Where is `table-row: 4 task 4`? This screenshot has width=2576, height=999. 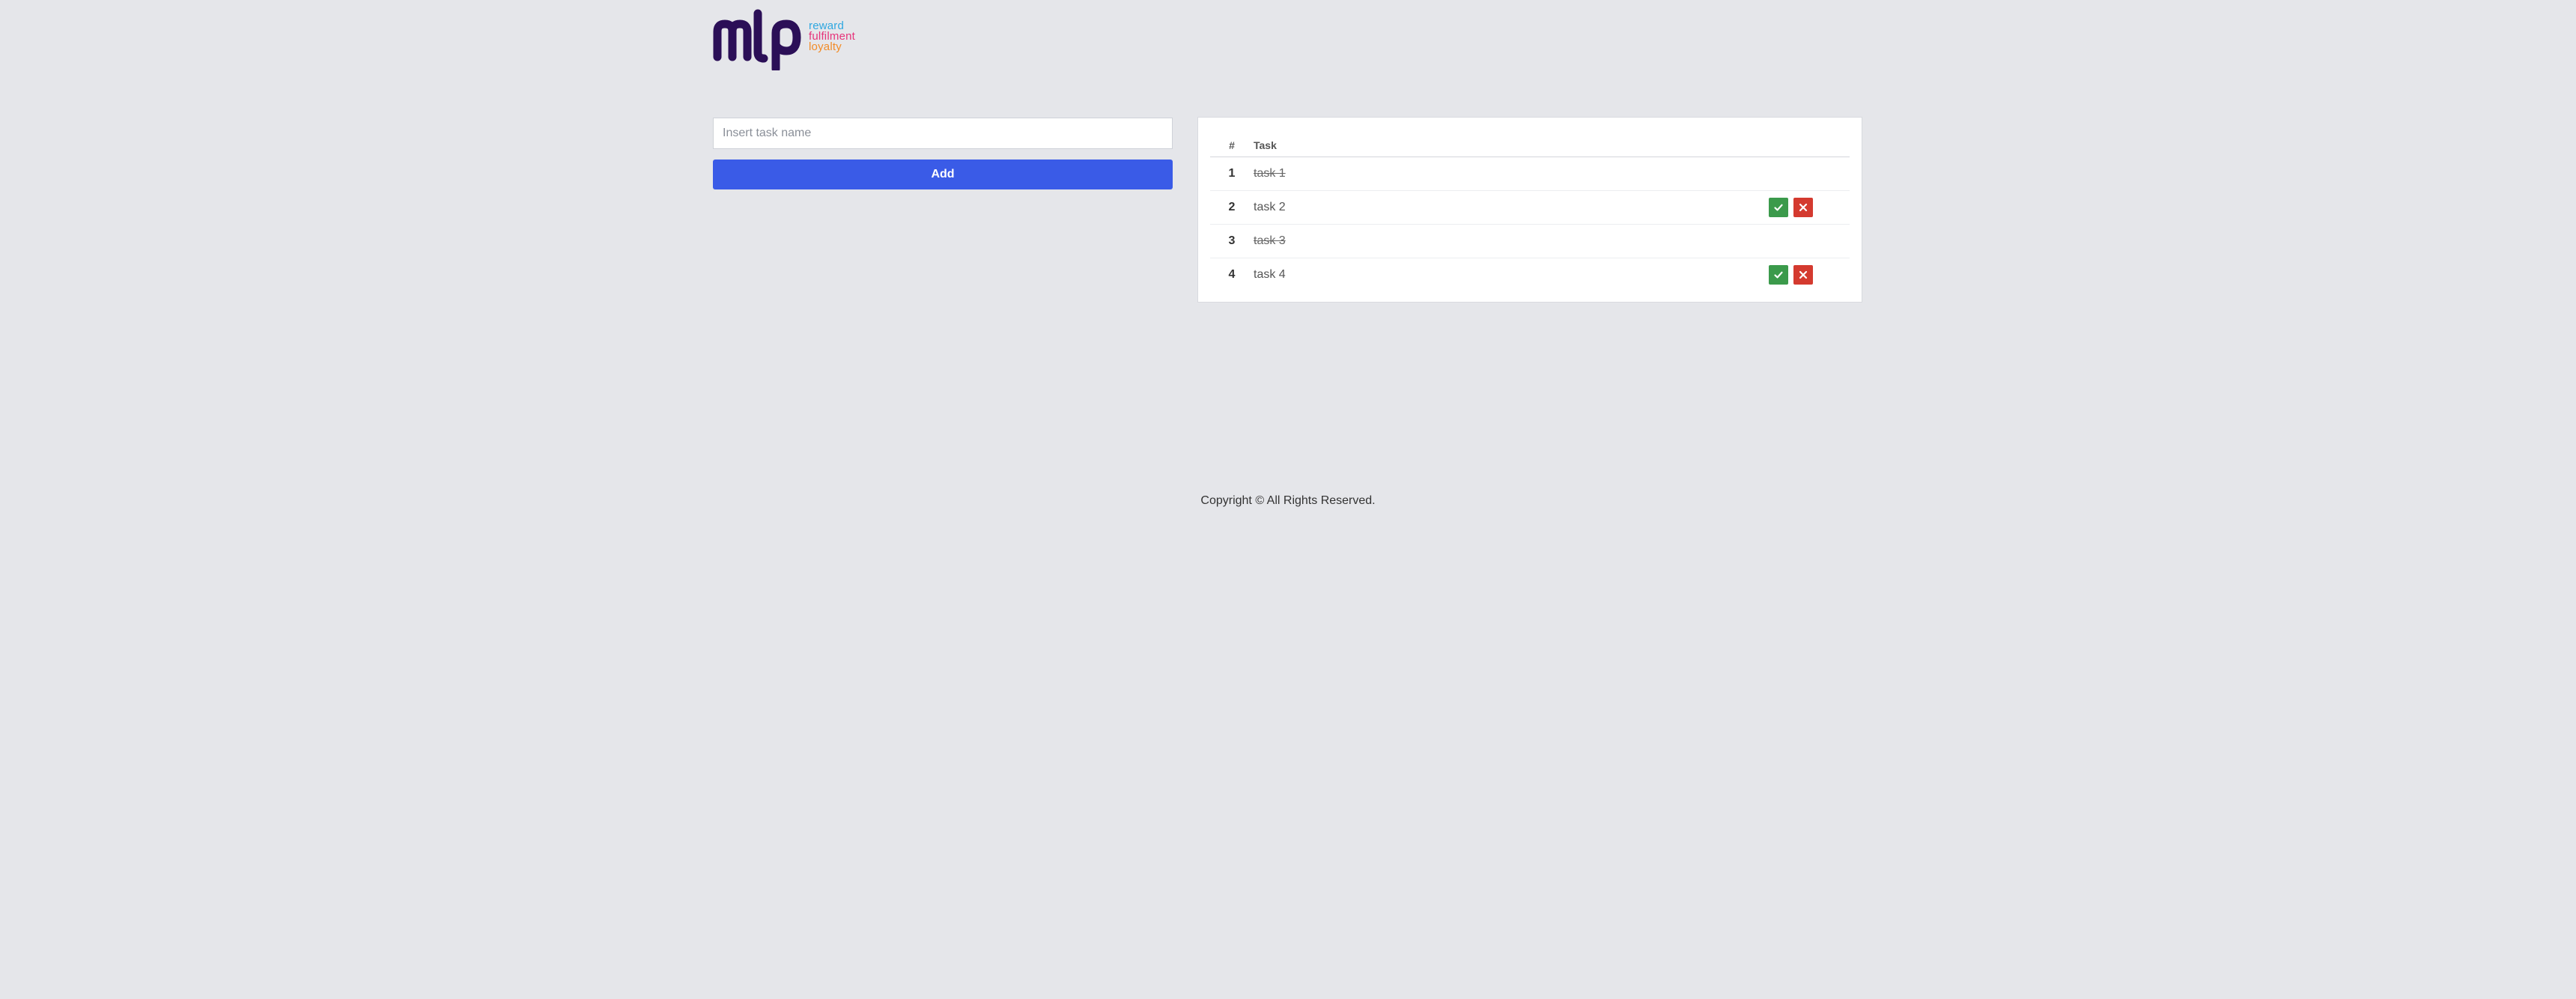
table-row: 4 task 4 is located at coordinates (1530, 274).